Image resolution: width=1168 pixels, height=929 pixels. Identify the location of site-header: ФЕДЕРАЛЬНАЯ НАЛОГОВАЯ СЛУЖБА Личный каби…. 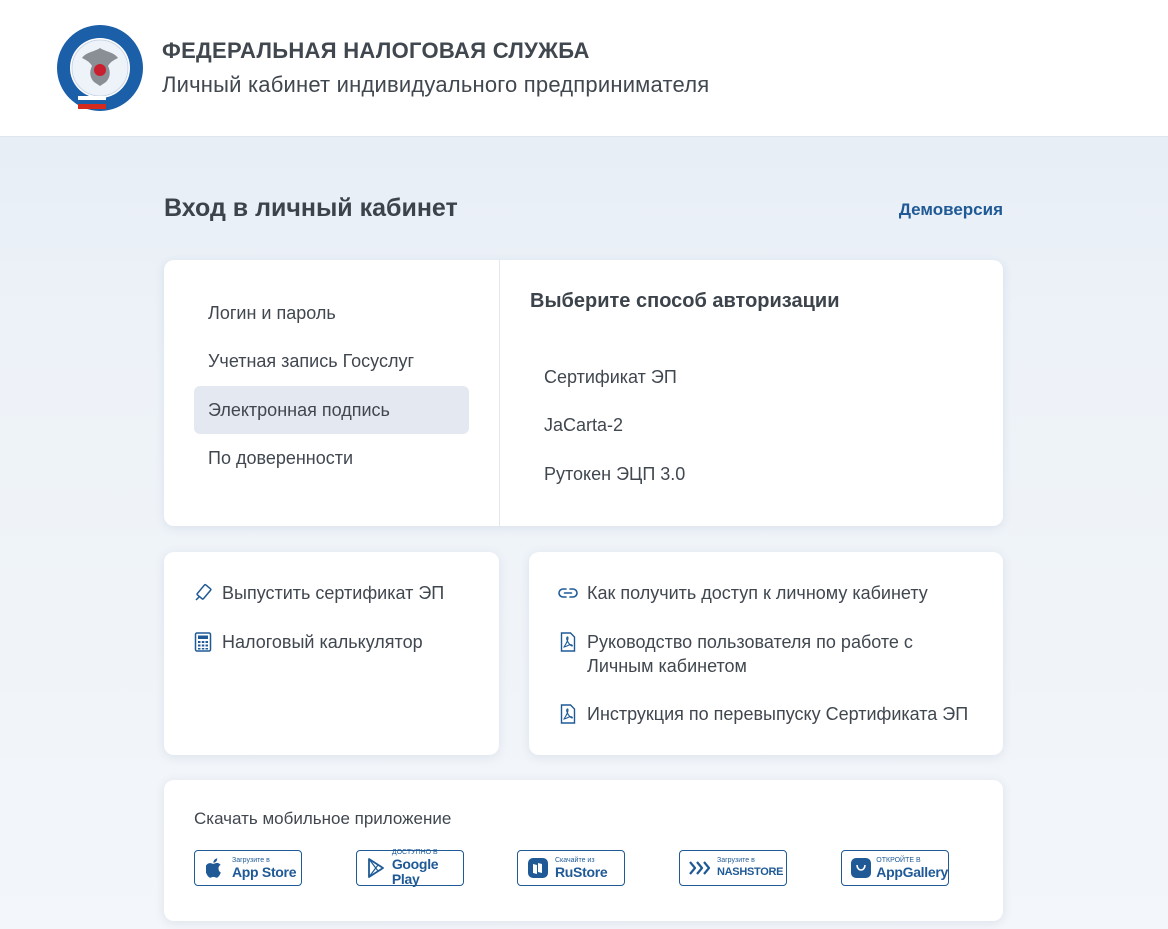
(584, 68).